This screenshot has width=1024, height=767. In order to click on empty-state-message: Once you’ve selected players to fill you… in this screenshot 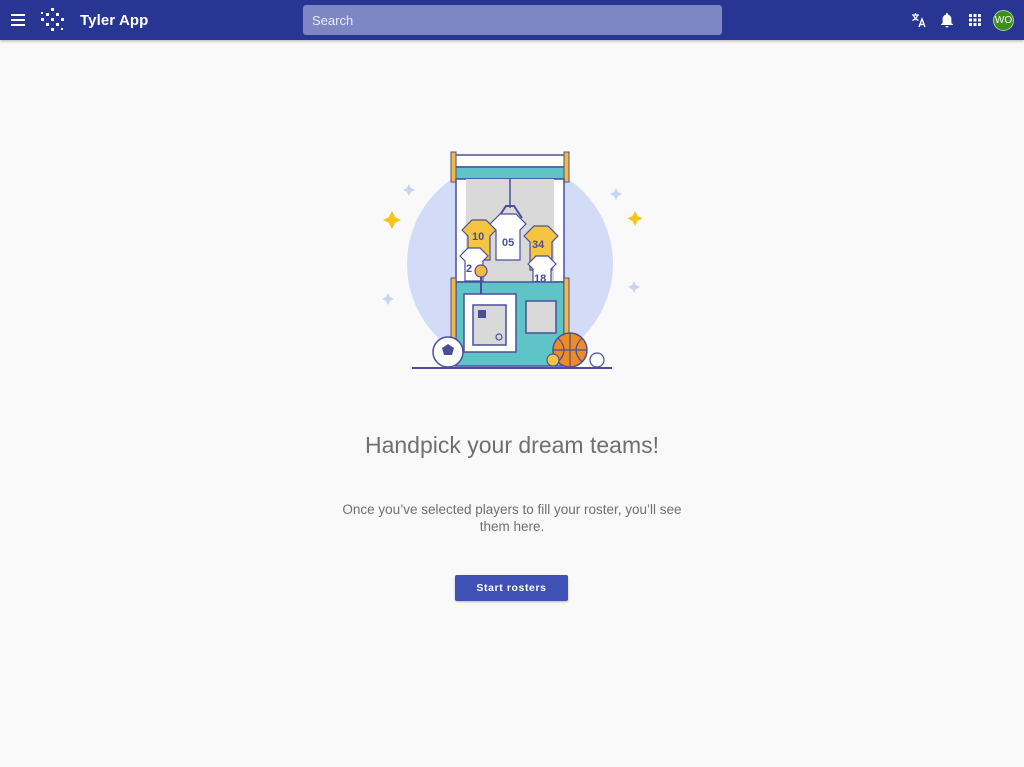, I will do `click(512, 518)`.